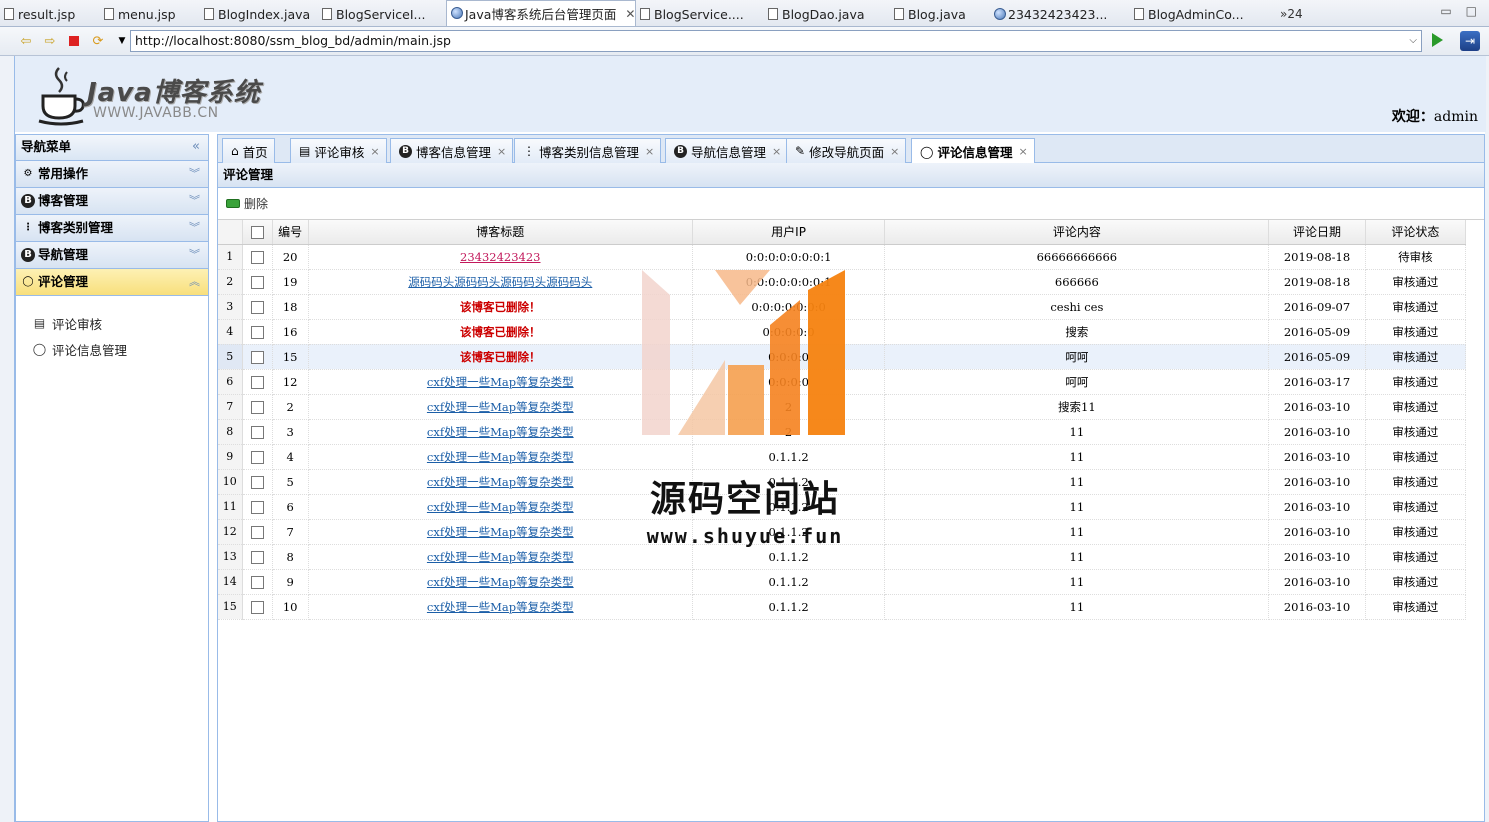 The width and height of the screenshot is (1489, 822). I want to click on select-all-checkbox, so click(257, 232).